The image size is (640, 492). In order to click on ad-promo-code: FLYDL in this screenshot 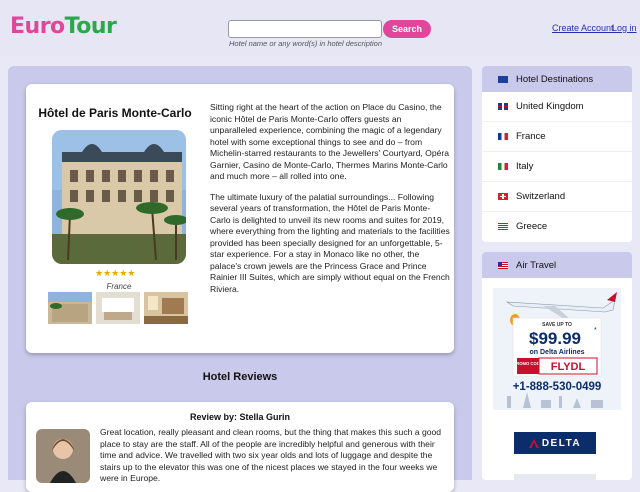, I will do `click(568, 367)`.